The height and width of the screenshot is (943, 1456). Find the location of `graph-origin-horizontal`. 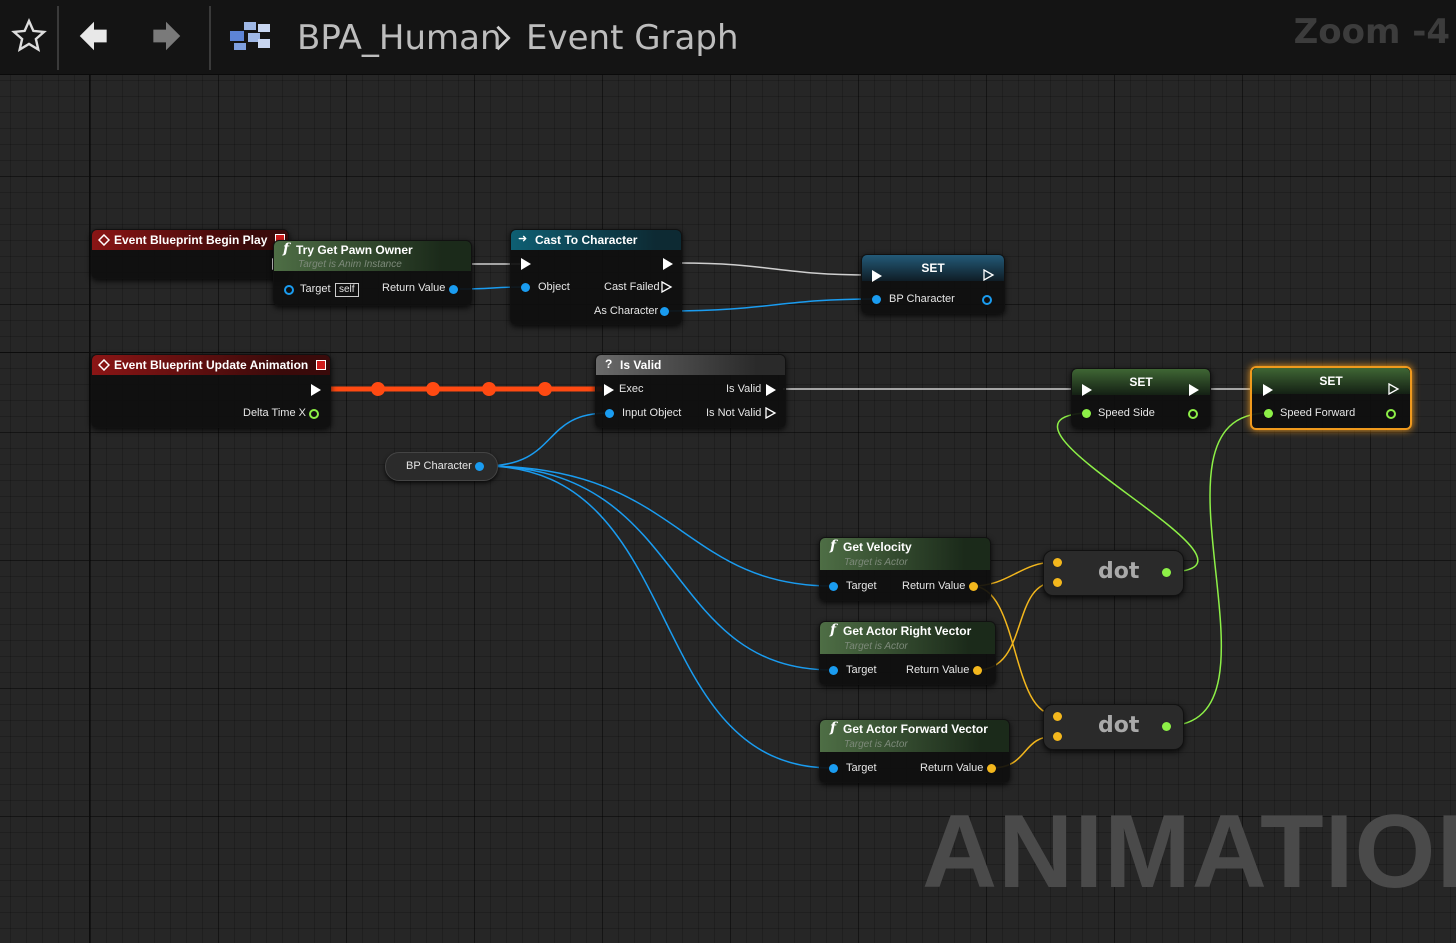

graph-origin-horizontal is located at coordinates (728, 352).